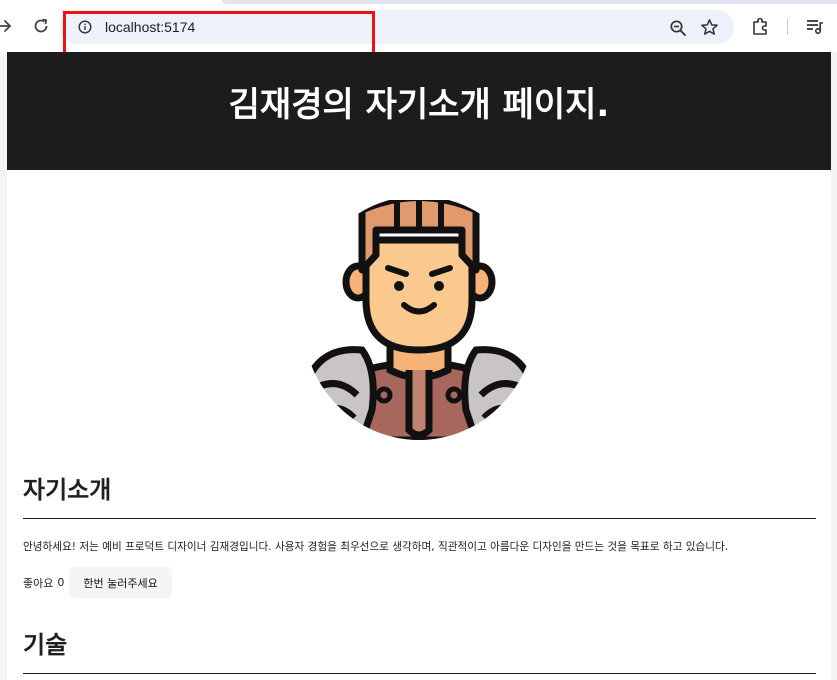 This screenshot has height=680, width=837. What do you see at coordinates (787, 27) in the screenshot?
I see `toolbar-divider` at bounding box center [787, 27].